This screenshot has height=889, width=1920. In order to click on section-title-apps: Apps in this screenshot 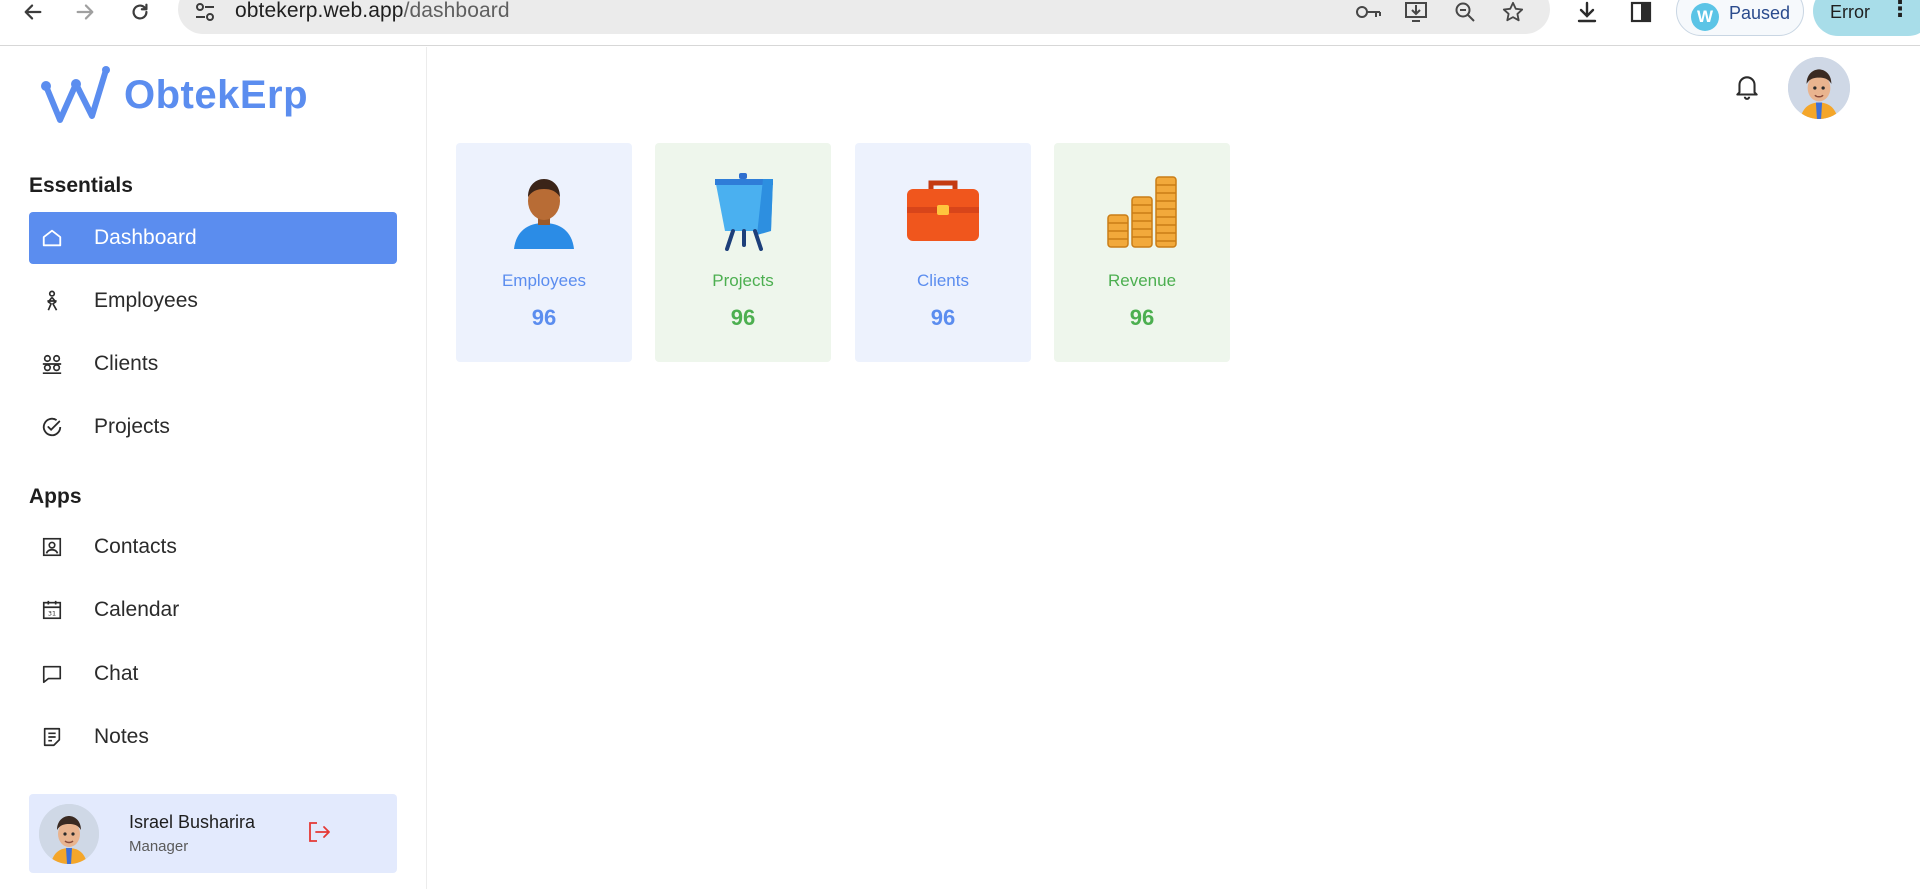, I will do `click(55, 496)`.